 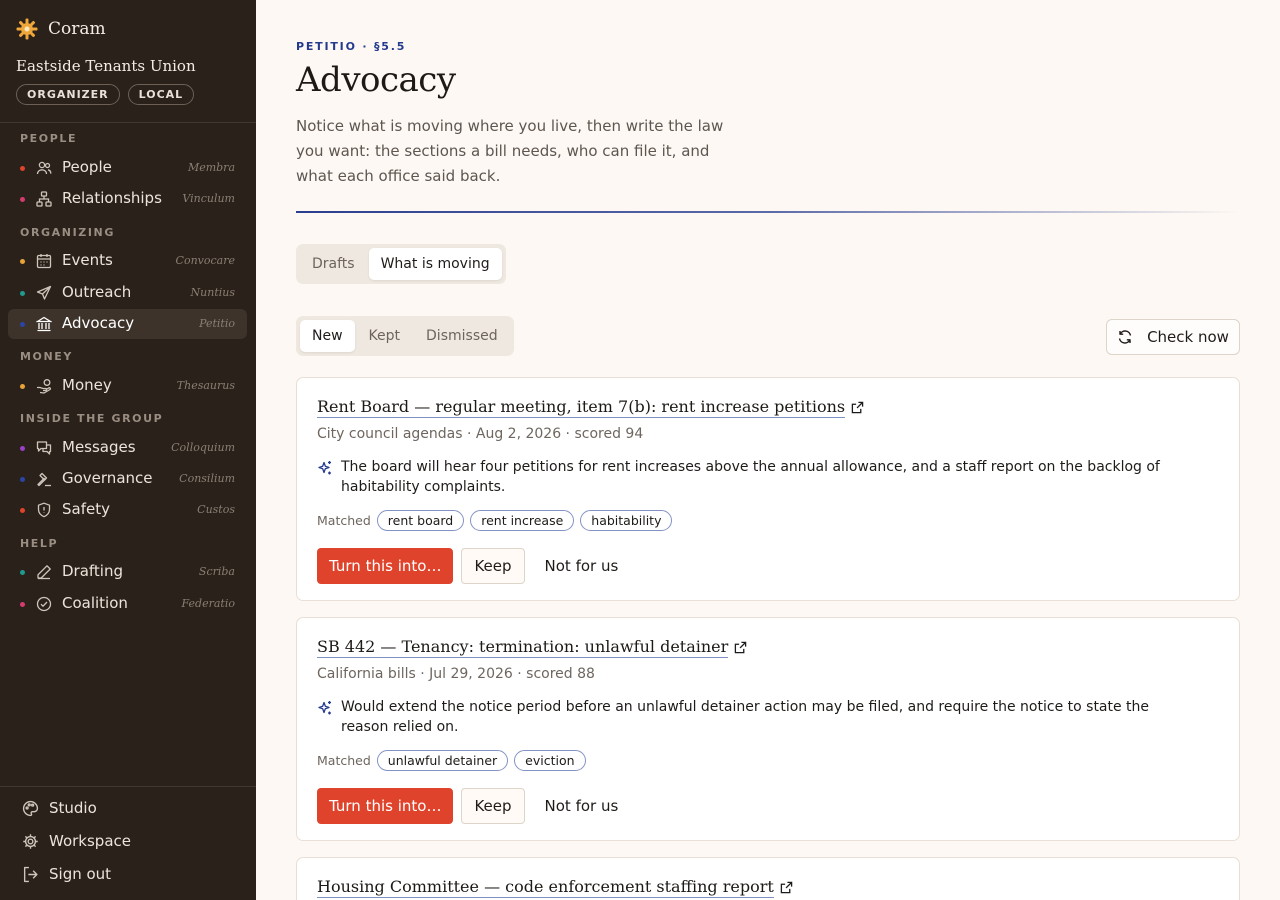 I want to click on sidebar-item-messages: Messages Colloquium, so click(x=127, y=448).